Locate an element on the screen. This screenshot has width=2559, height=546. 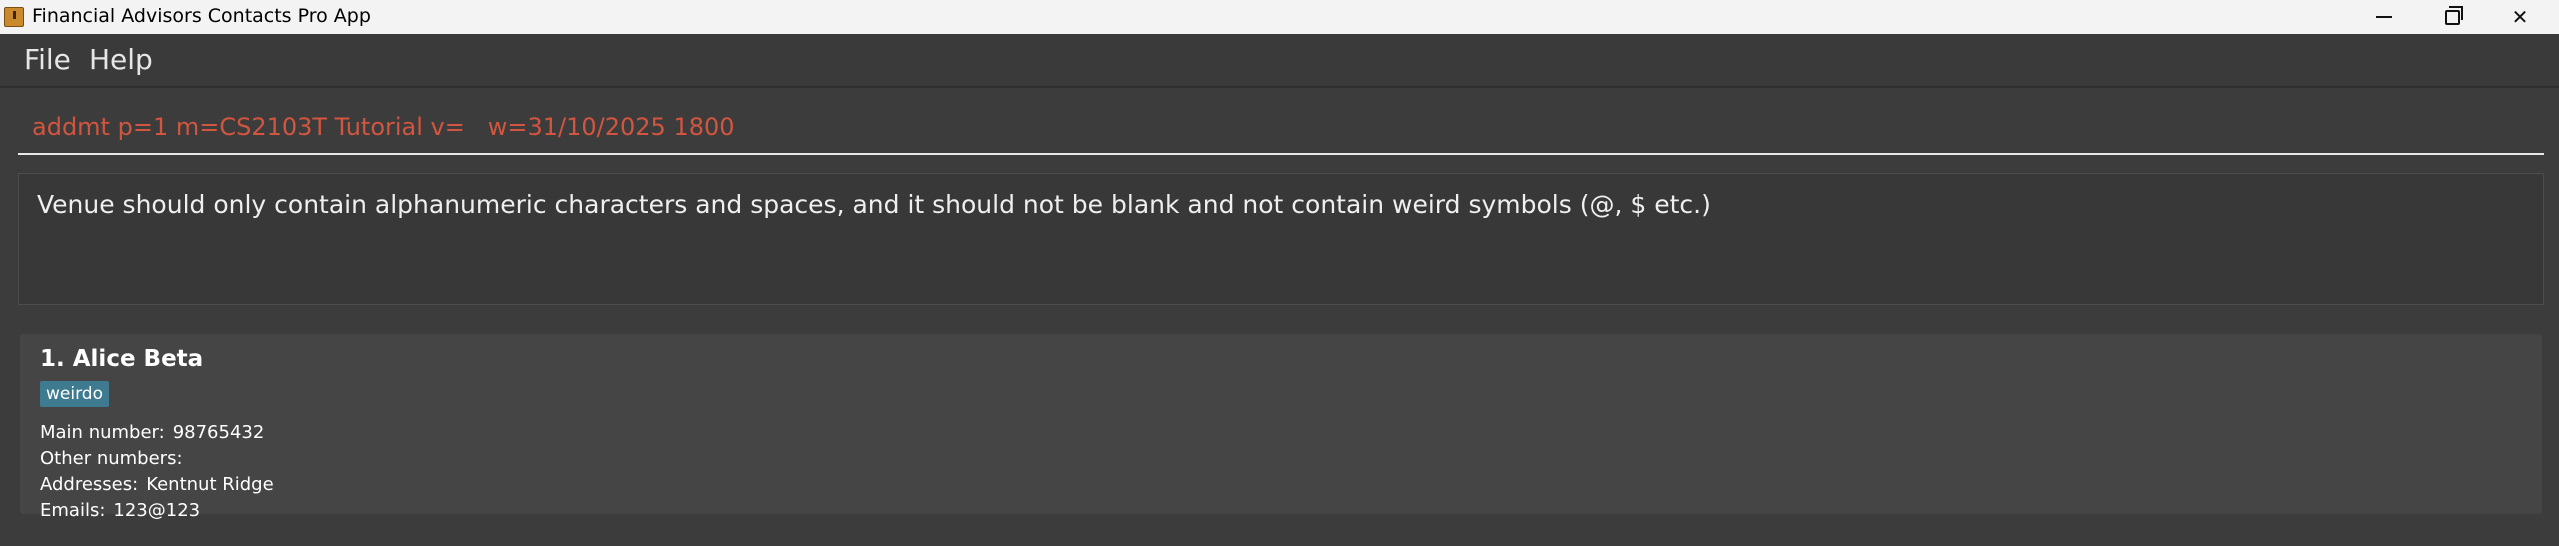
addresses-label: Addresses: is located at coordinates (89, 484).